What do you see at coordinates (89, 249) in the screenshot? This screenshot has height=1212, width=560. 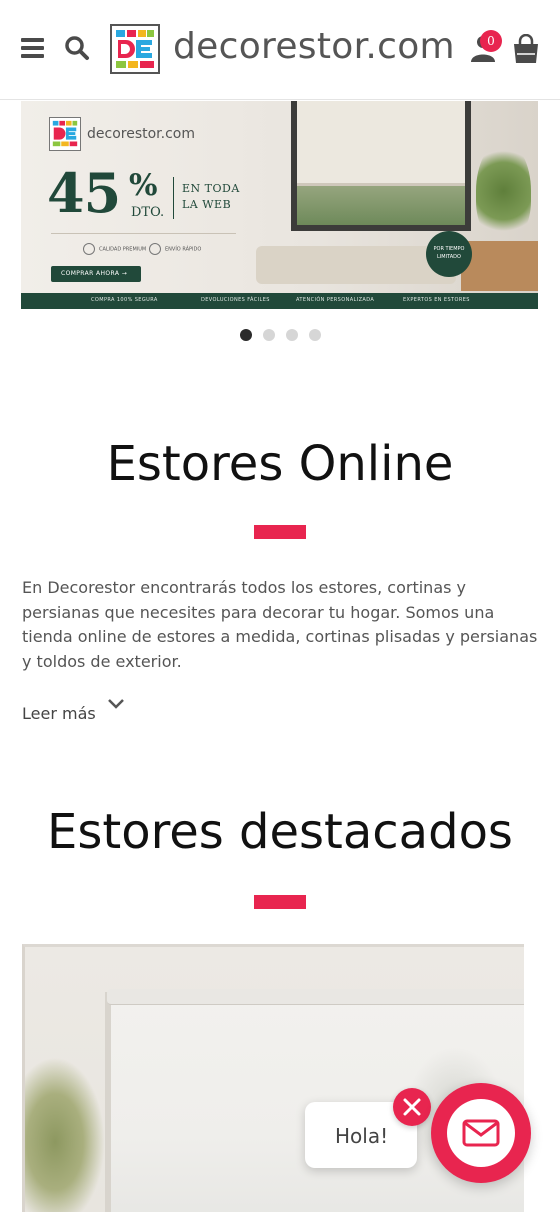 I see `medal-icon` at bounding box center [89, 249].